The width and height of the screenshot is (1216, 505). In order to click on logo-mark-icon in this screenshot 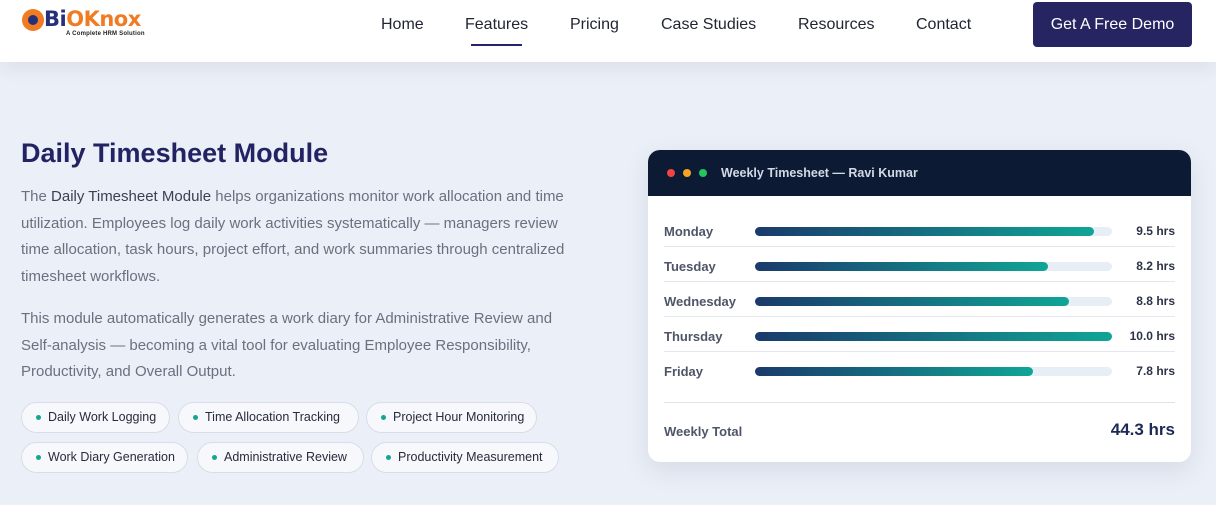, I will do `click(33, 20)`.